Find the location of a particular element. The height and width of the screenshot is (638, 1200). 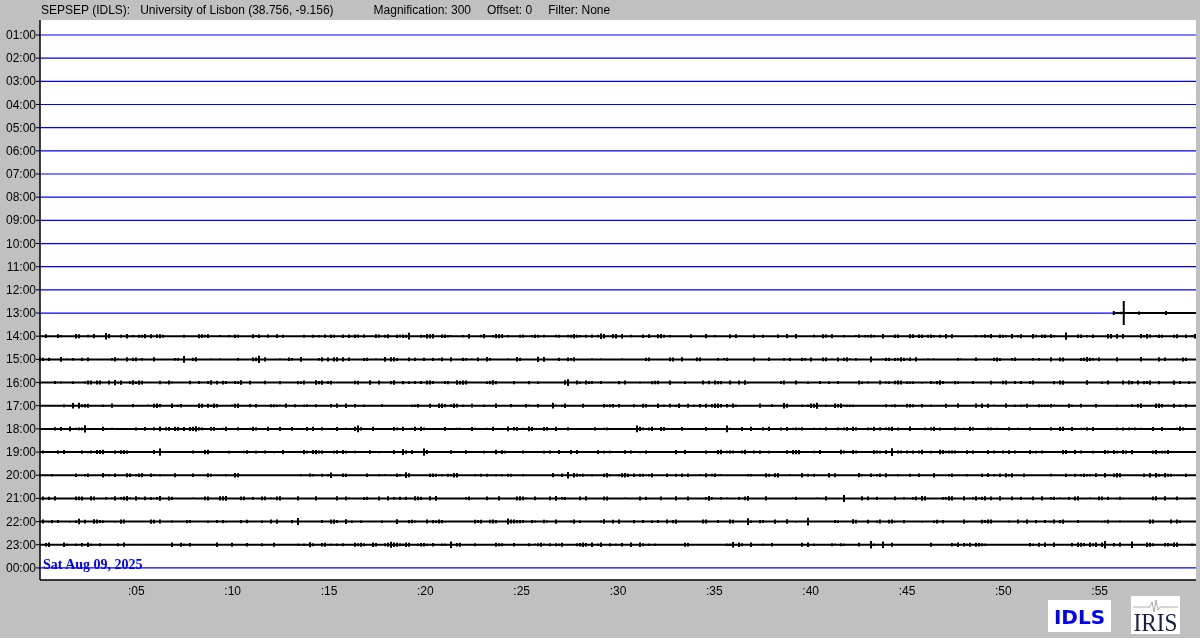

hour-label: 21:00 is located at coordinates (20, 498).